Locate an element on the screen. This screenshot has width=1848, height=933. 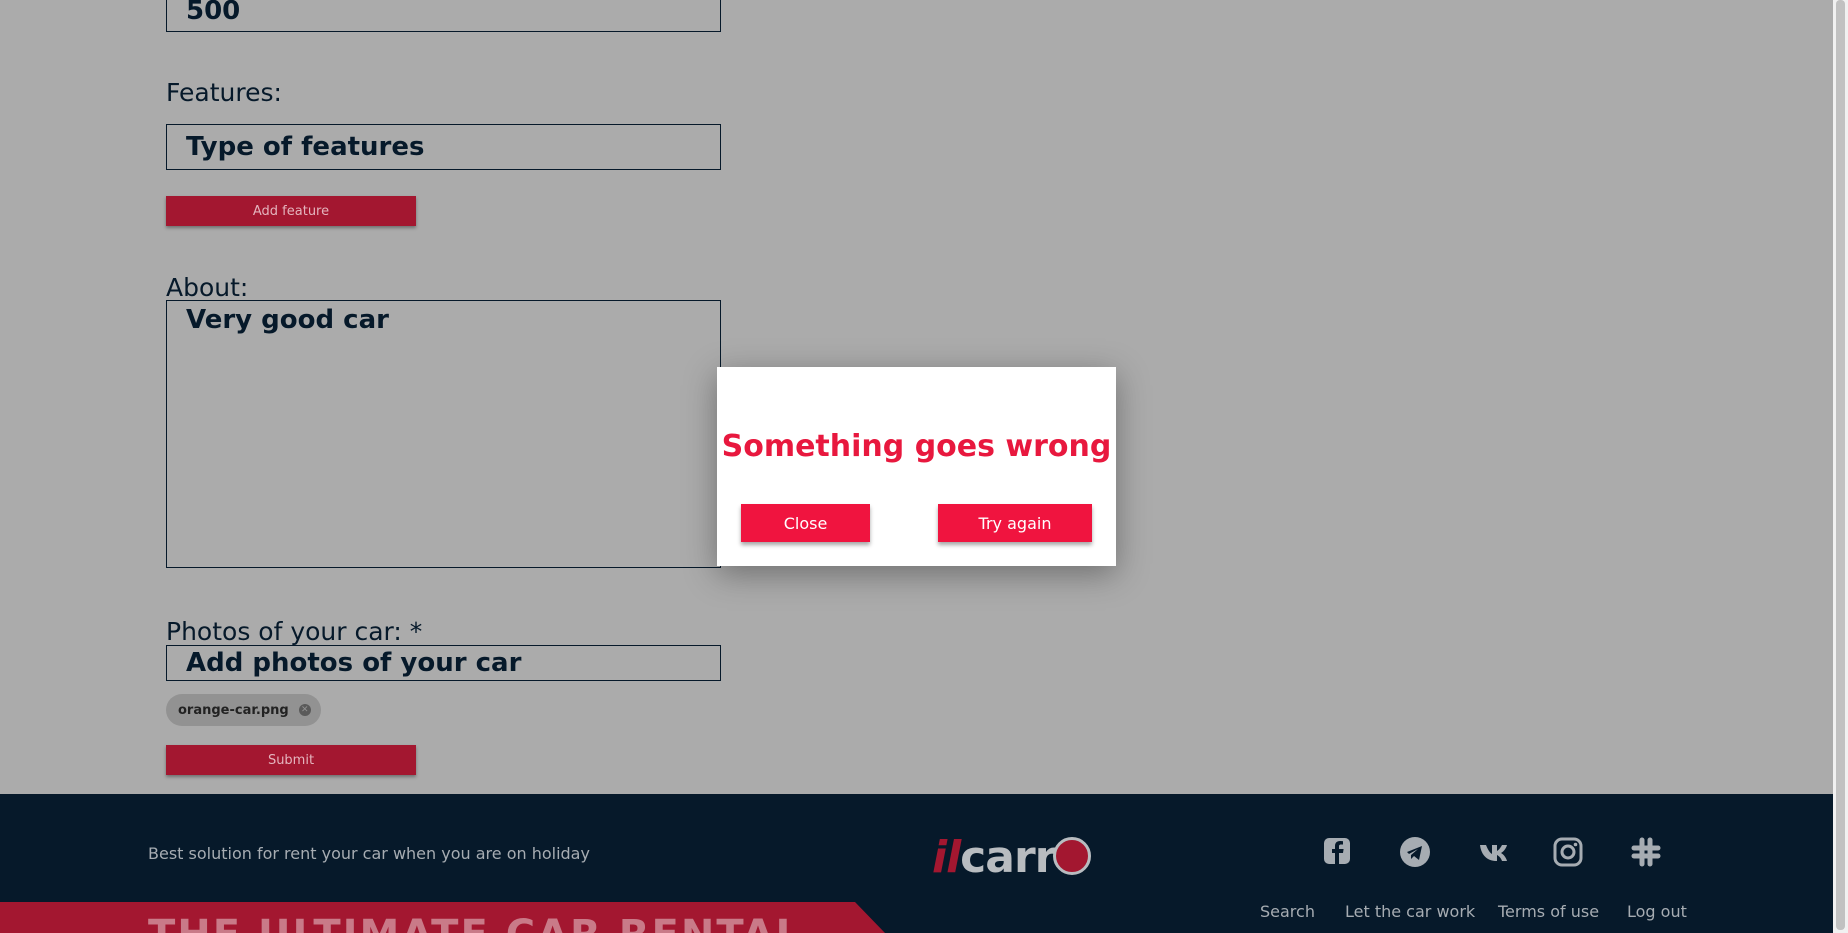
about-label: About: is located at coordinates (207, 287).